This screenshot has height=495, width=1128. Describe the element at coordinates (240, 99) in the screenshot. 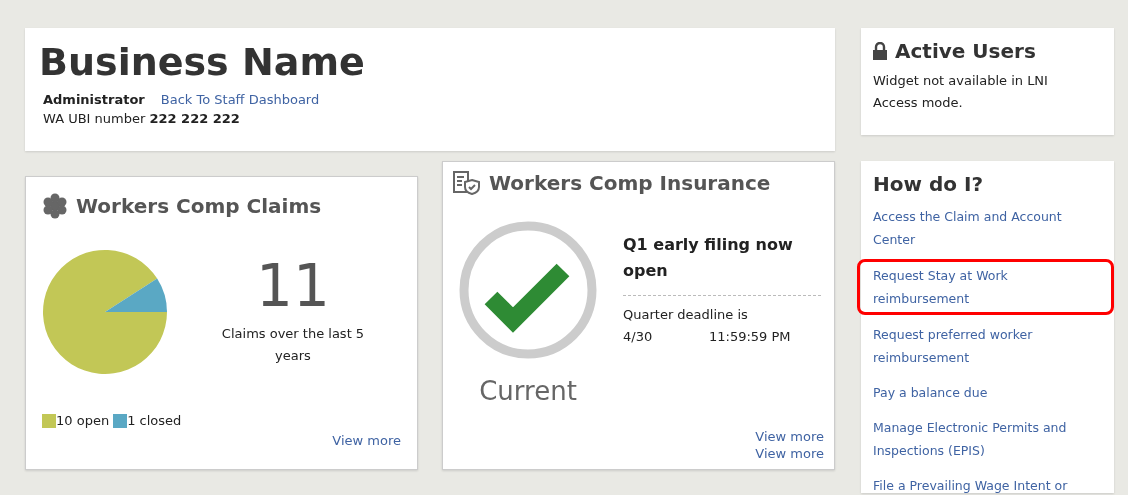

I see `back-to-dashboard-link: Back To Staff Dashboard` at that location.